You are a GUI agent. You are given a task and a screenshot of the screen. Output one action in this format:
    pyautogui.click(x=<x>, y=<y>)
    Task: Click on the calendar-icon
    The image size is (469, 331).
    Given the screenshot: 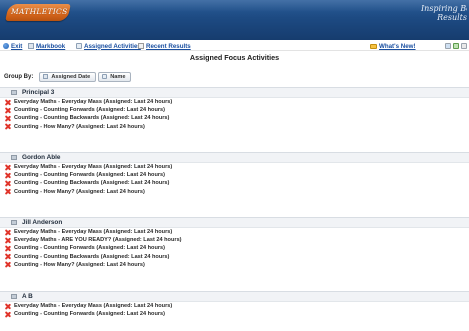 What is the action you would take?
    pyautogui.click(x=46, y=76)
    